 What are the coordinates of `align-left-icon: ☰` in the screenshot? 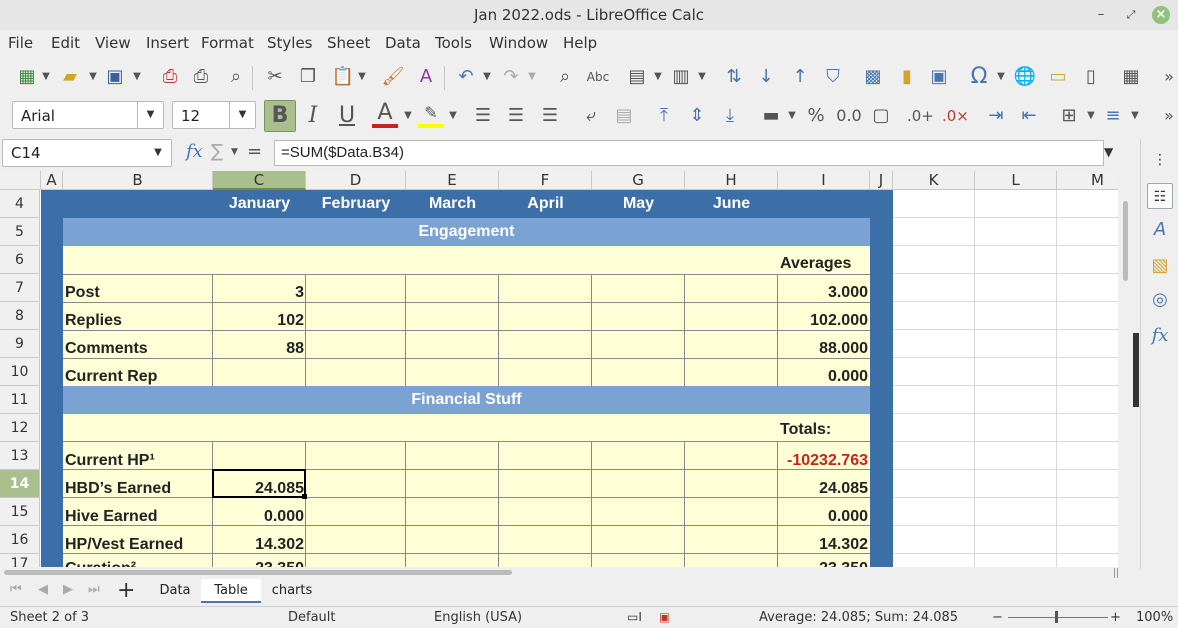 It's located at (483, 116).